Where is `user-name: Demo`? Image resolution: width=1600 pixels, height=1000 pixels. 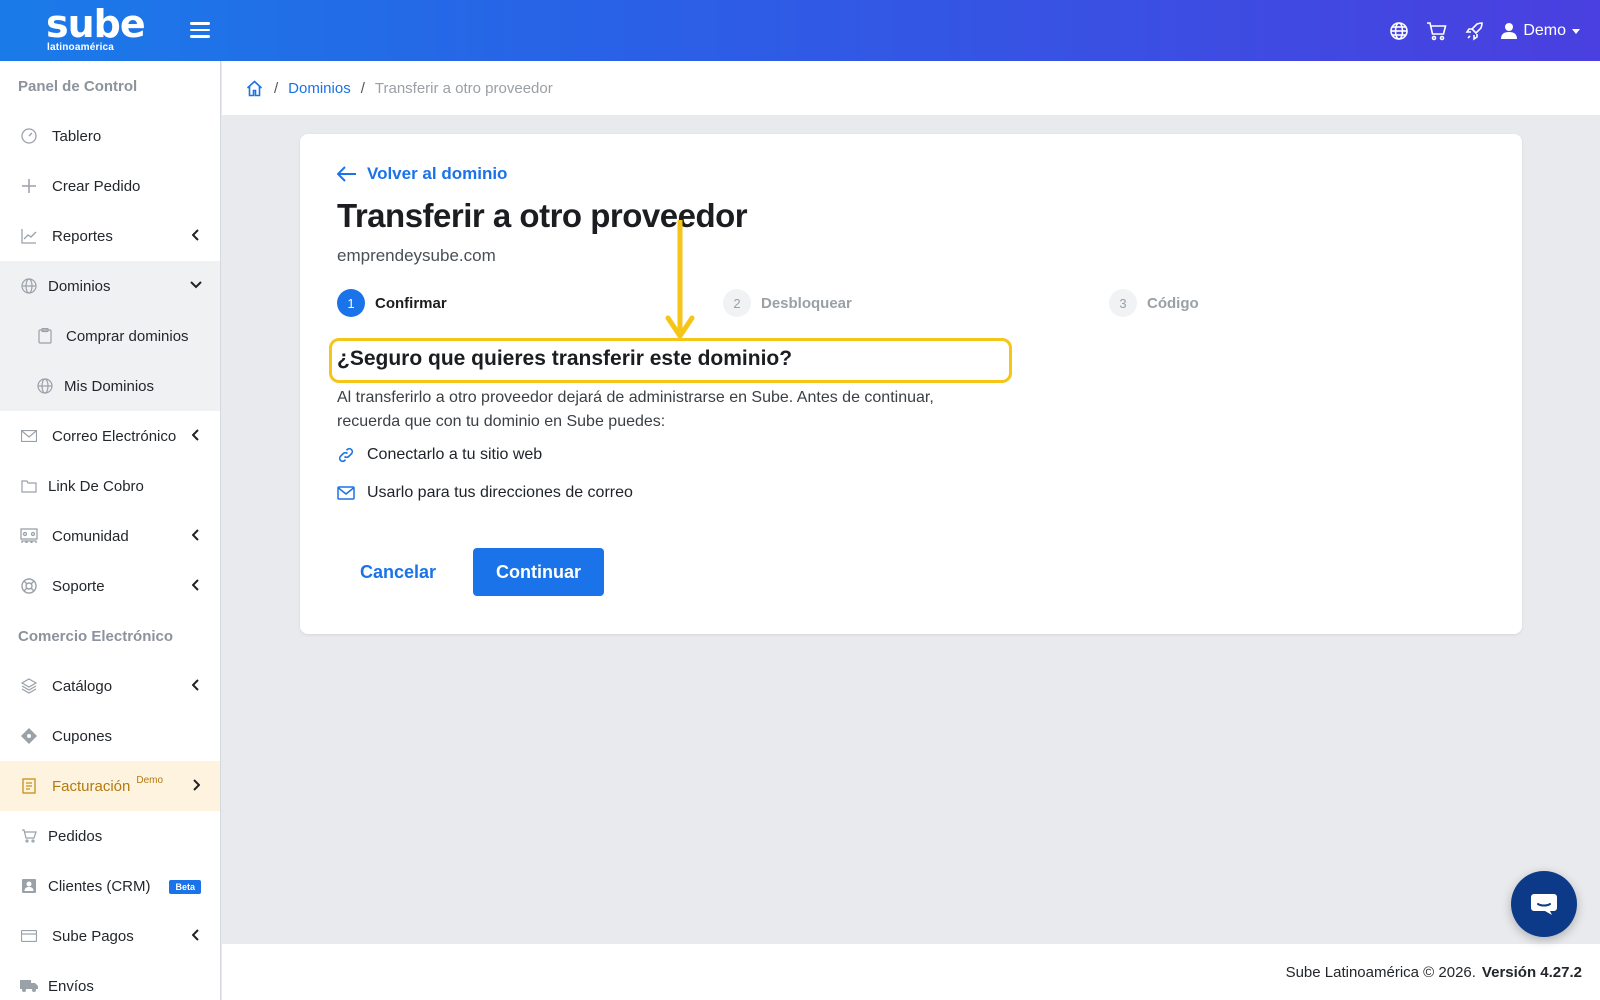
user-name: Demo is located at coordinates (1544, 30).